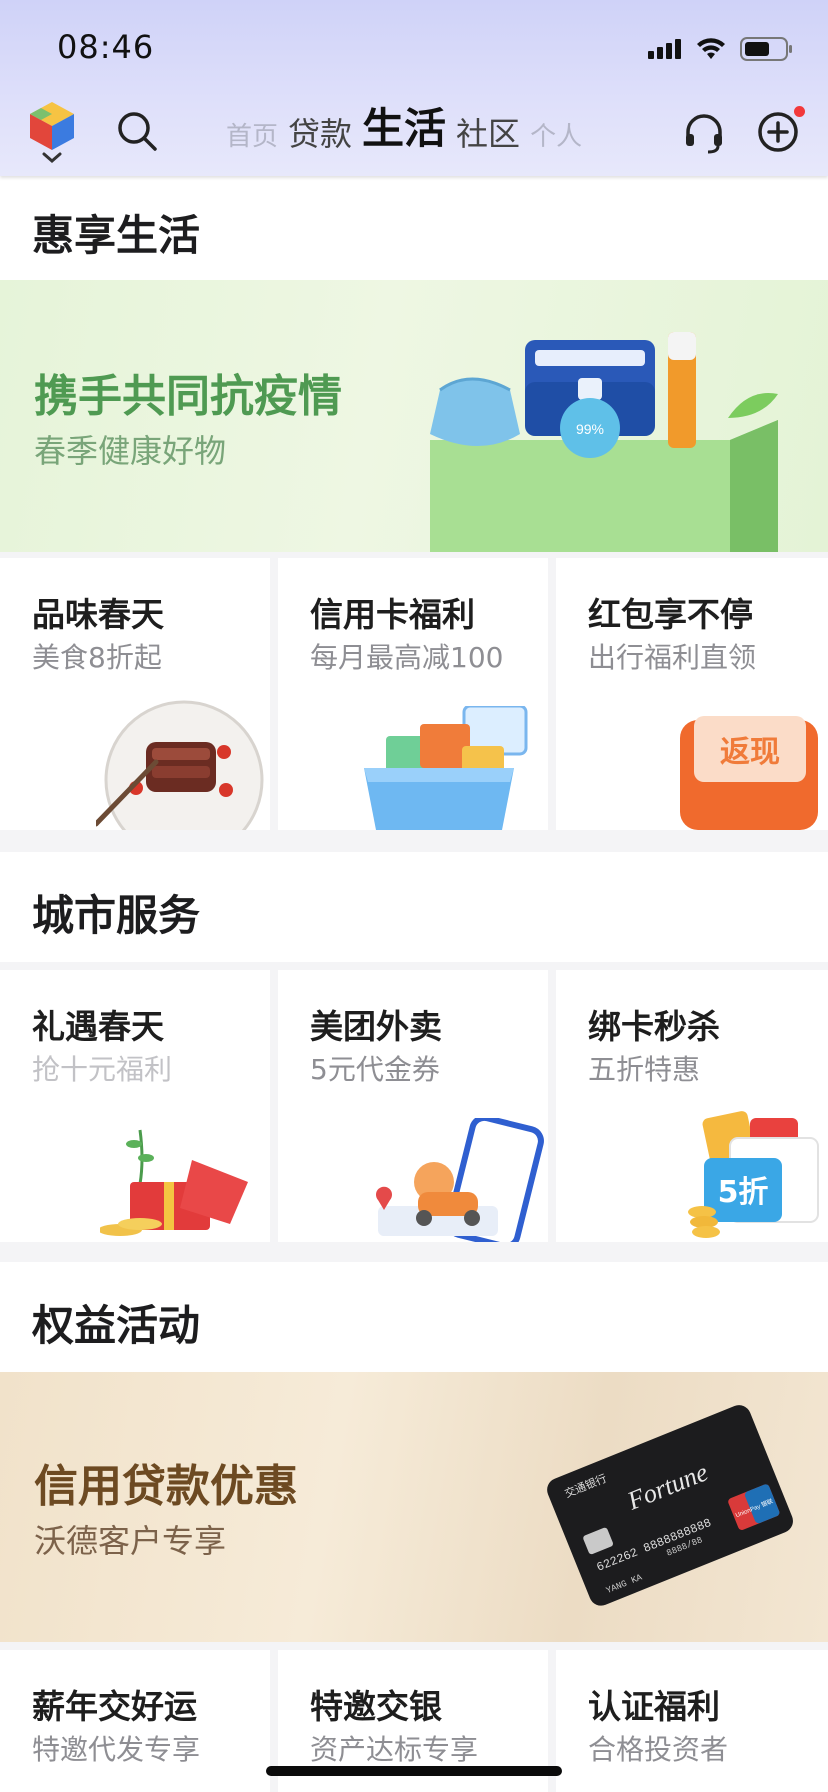 Image resolution: width=828 pixels, height=1792 pixels. What do you see at coordinates (692, 694) in the screenshot?
I see `card-red-envelope: 红包享不停 出行福利直领 返现` at bounding box center [692, 694].